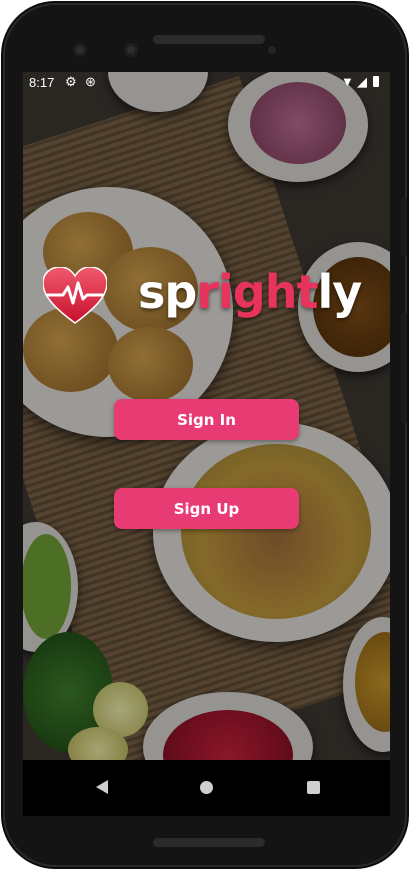  What do you see at coordinates (362, 81) in the screenshot?
I see `signal-icon: ◢` at bounding box center [362, 81].